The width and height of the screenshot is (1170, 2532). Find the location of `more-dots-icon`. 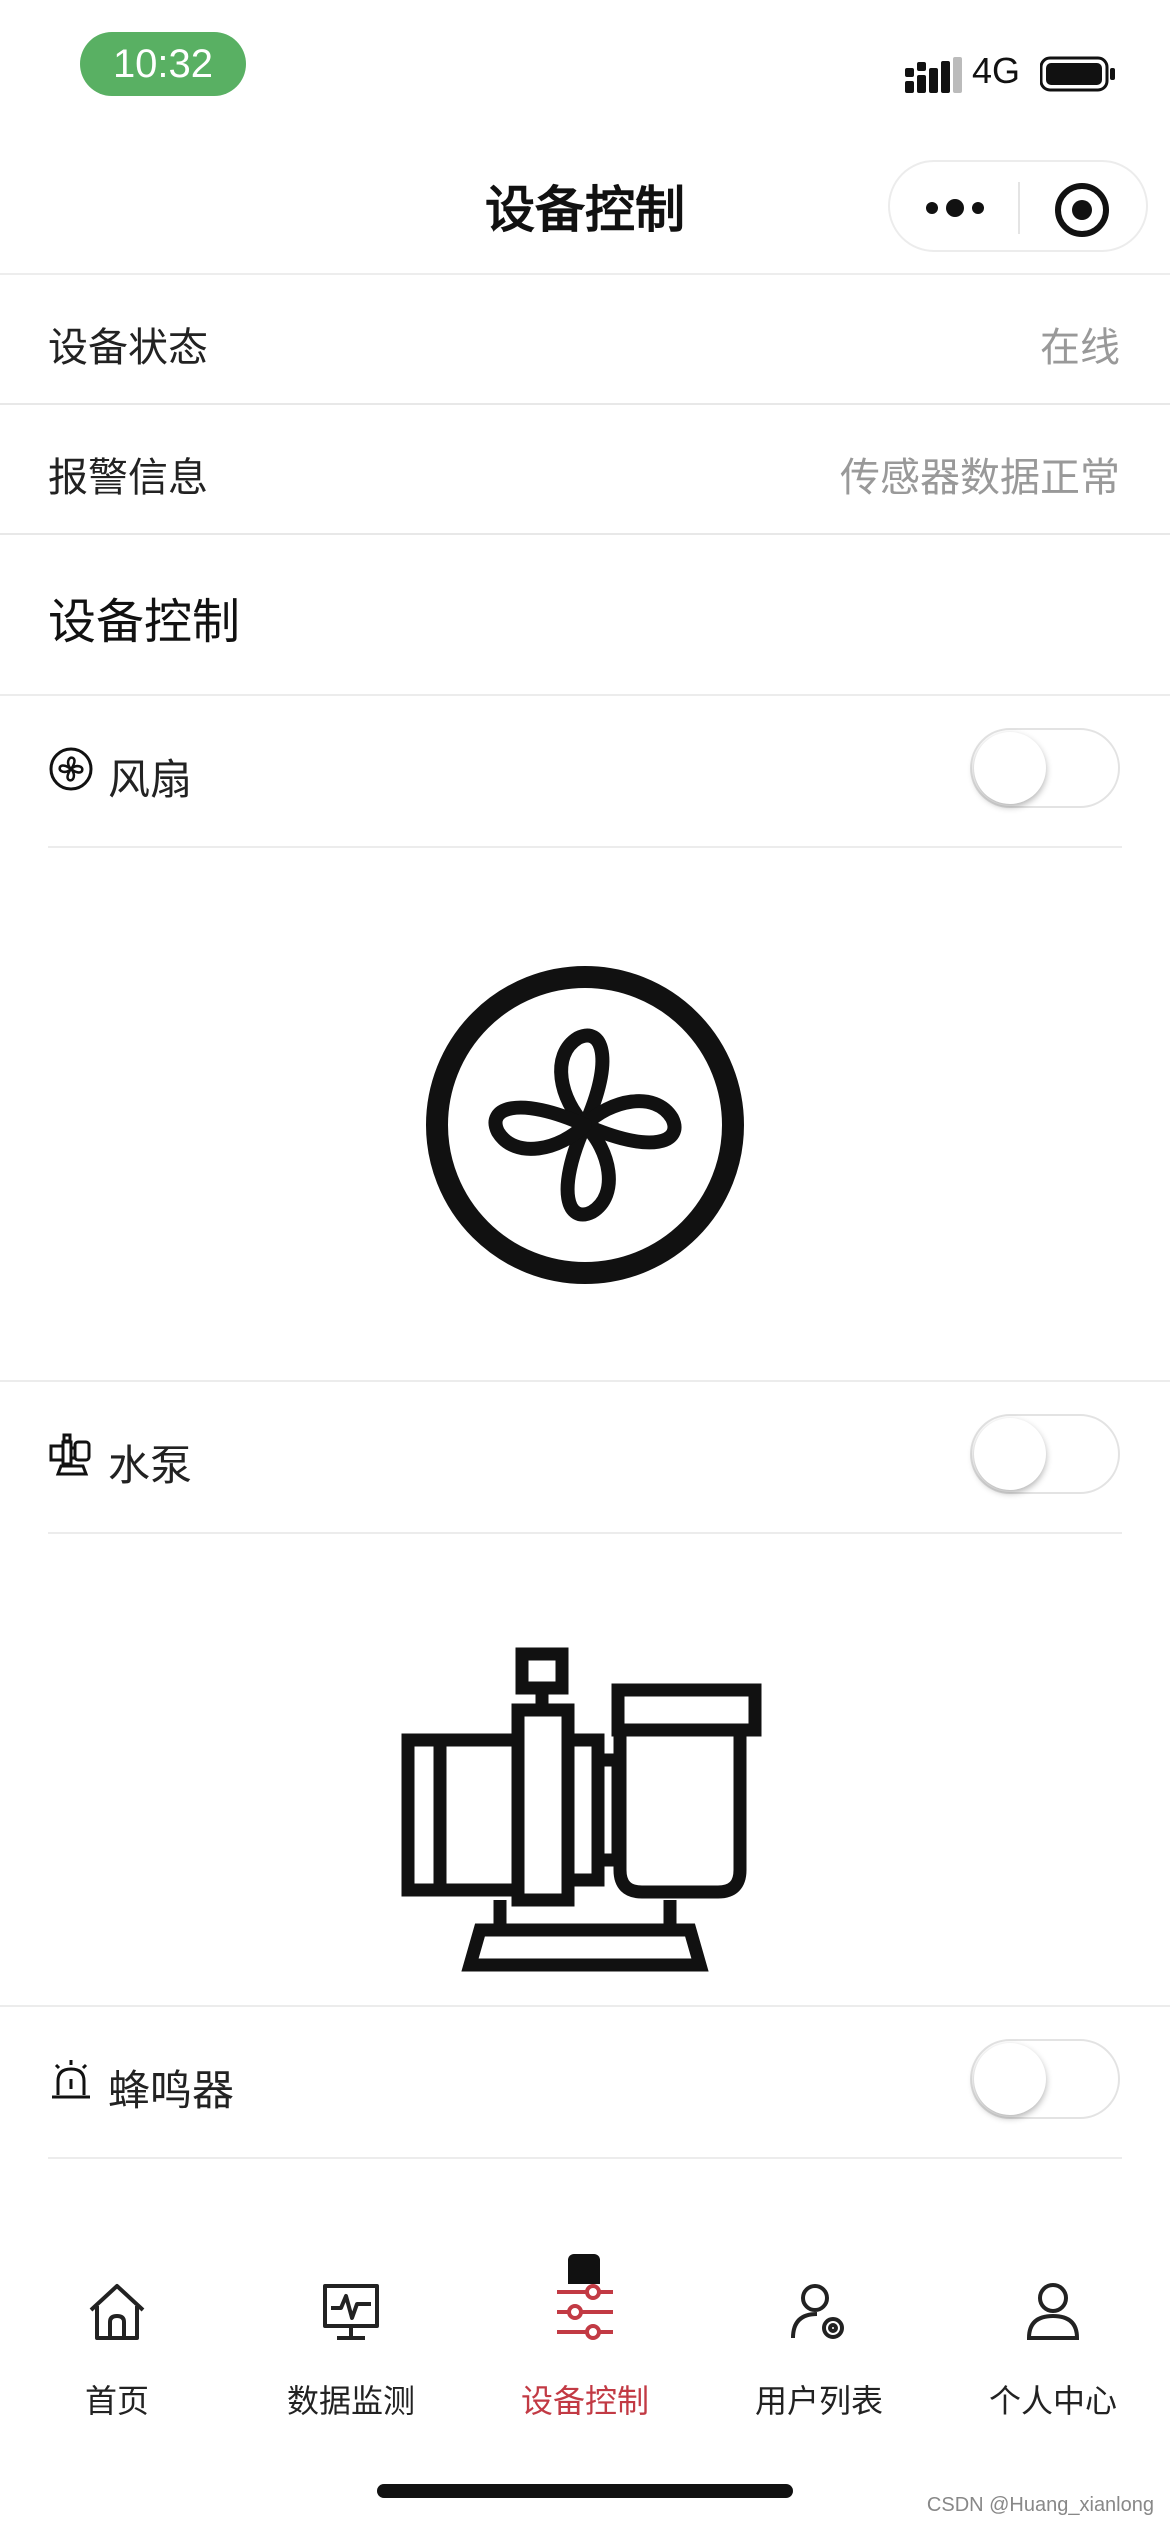

more-dots-icon is located at coordinates (955, 208).